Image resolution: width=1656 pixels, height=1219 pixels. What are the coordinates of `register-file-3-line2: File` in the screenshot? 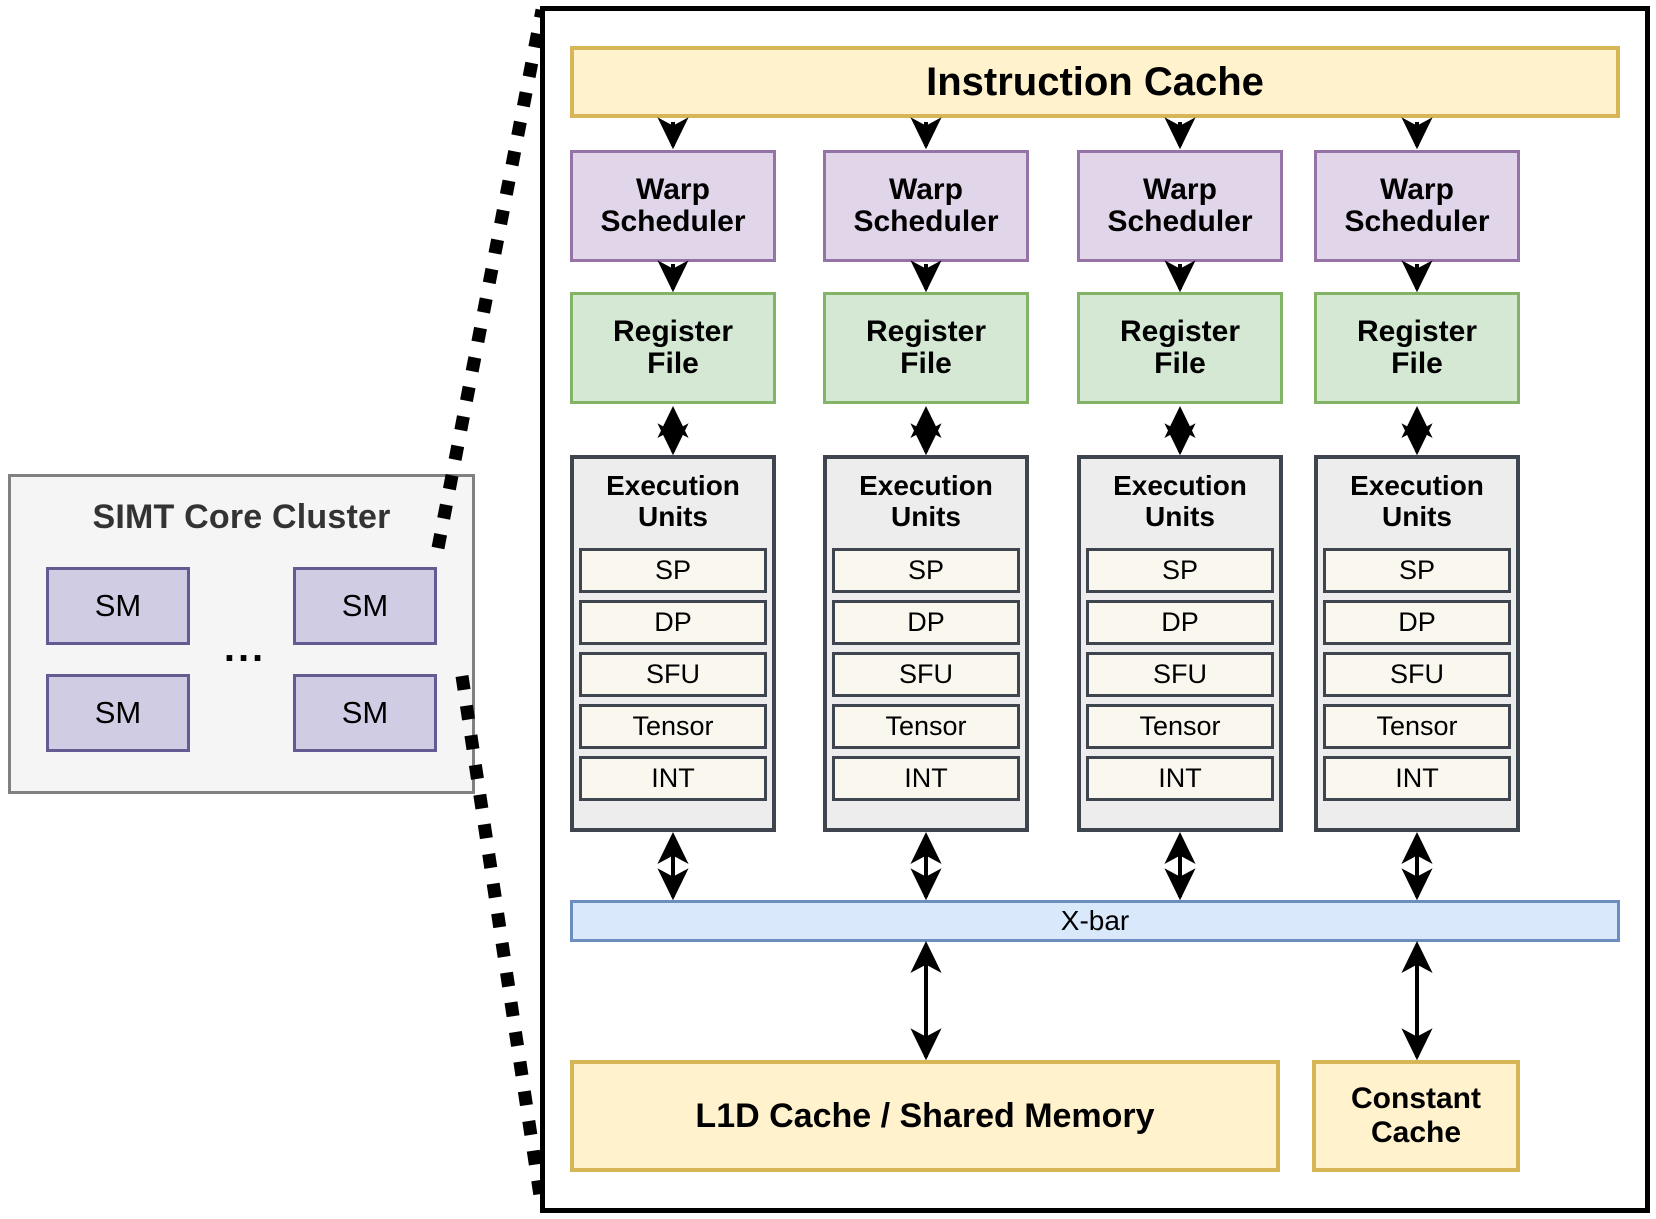 It's located at (1180, 363).